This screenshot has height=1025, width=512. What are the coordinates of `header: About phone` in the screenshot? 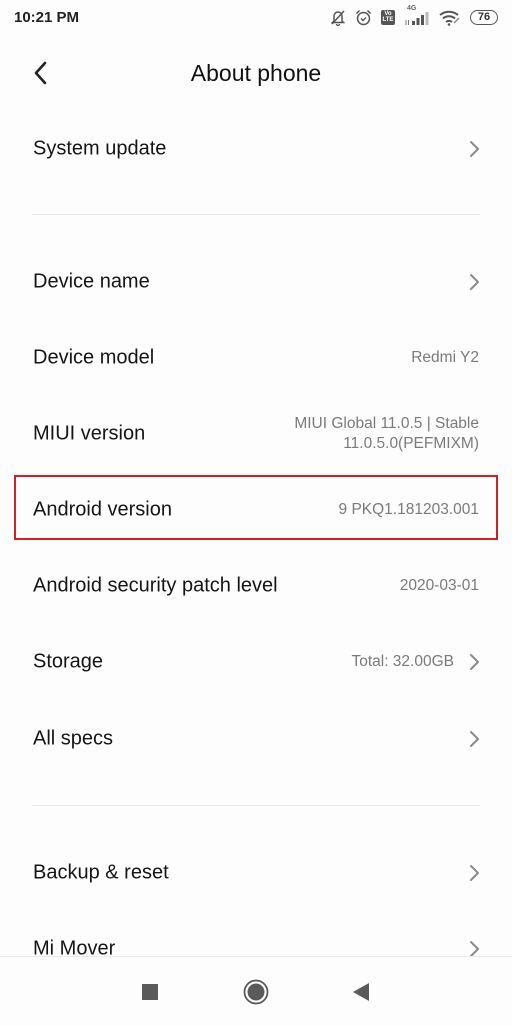 It's located at (256, 75).